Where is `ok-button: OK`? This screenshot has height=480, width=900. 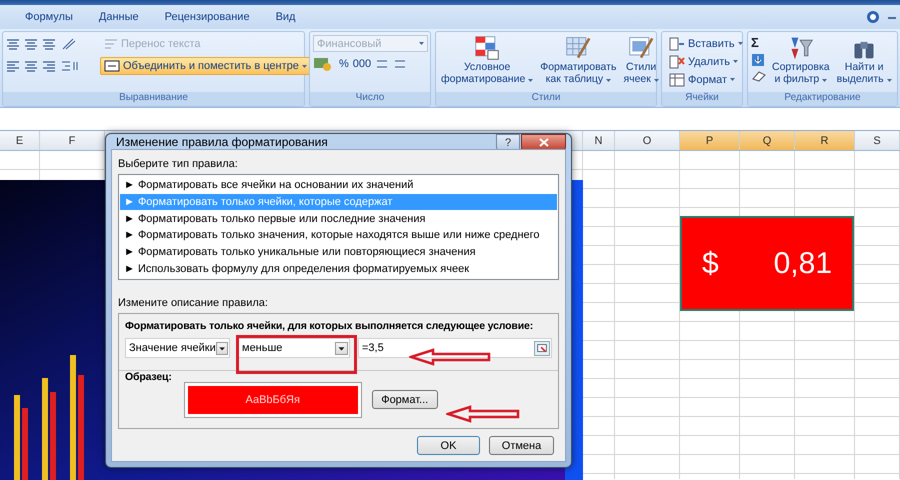
ok-button: OK is located at coordinates (448, 445).